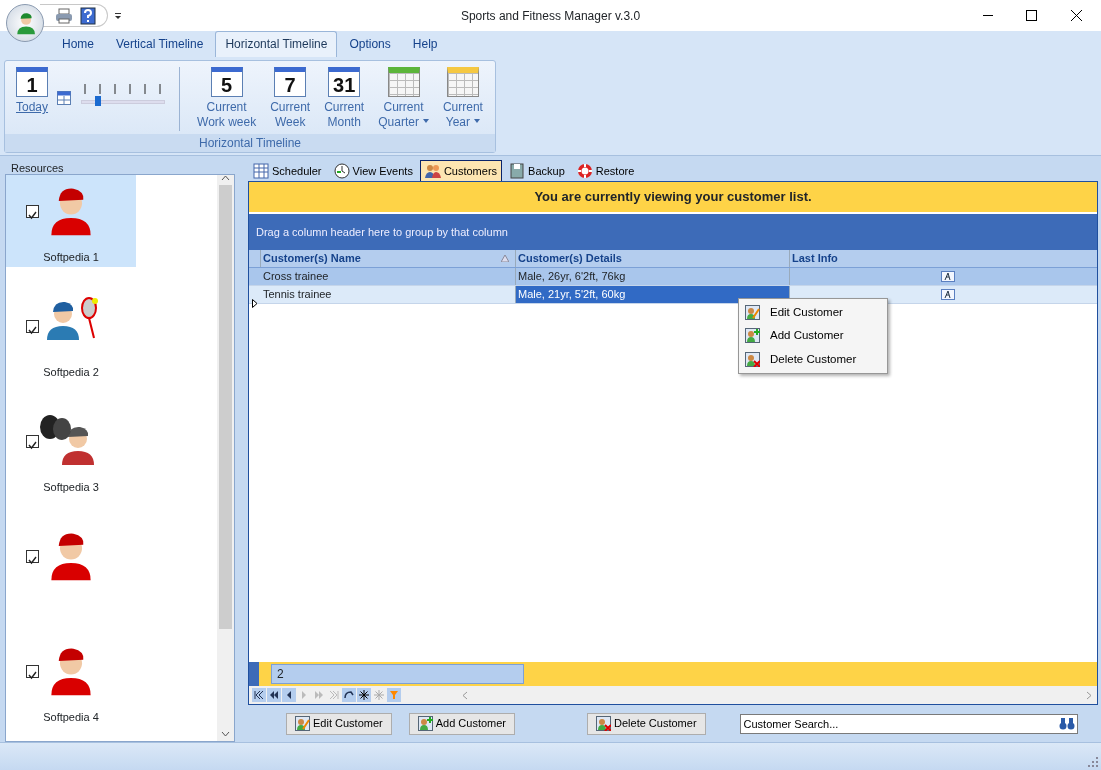 The image size is (1101, 770). What do you see at coordinates (1093, 762) in the screenshot?
I see `resize-grip-icon` at bounding box center [1093, 762].